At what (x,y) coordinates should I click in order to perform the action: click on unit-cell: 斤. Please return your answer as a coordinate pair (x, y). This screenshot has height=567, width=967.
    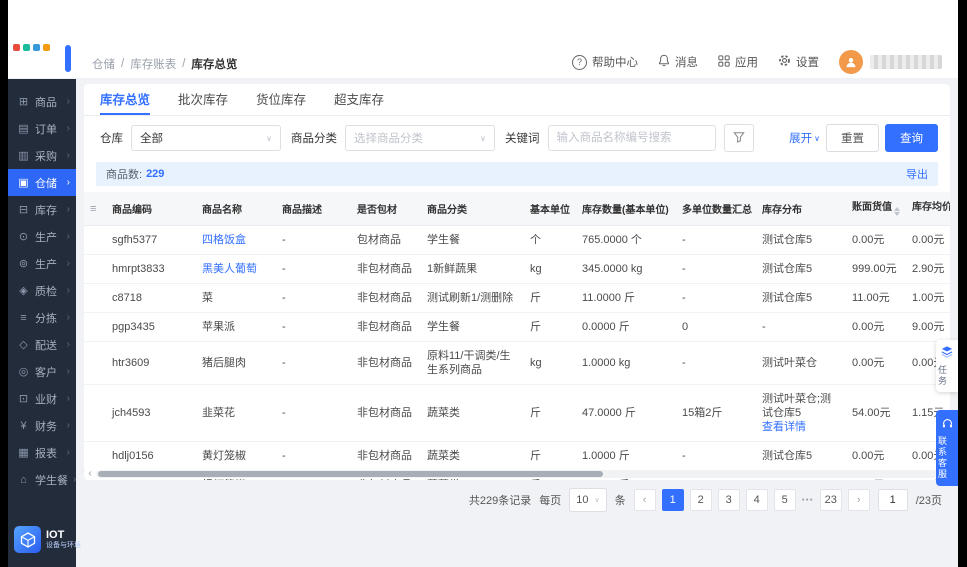
    Looking at the image, I should click on (550, 456).